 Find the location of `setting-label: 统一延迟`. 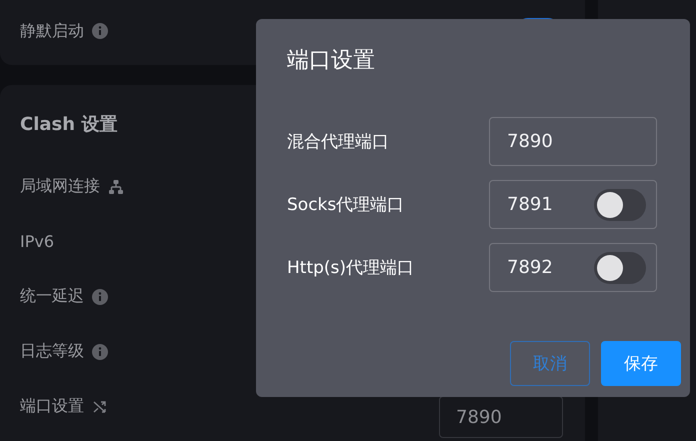

setting-label: 统一延迟 is located at coordinates (52, 296).